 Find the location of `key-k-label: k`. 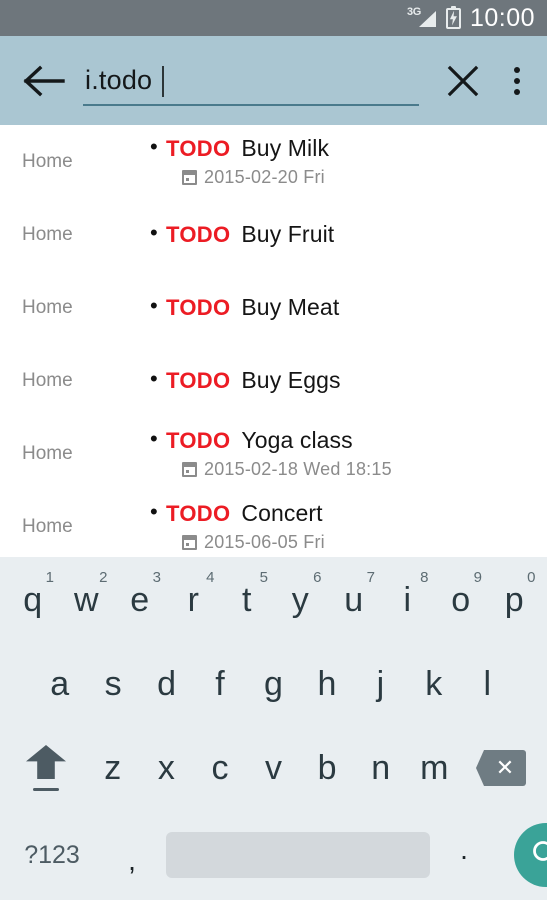

key-k-label: k is located at coordinates (434, 684).